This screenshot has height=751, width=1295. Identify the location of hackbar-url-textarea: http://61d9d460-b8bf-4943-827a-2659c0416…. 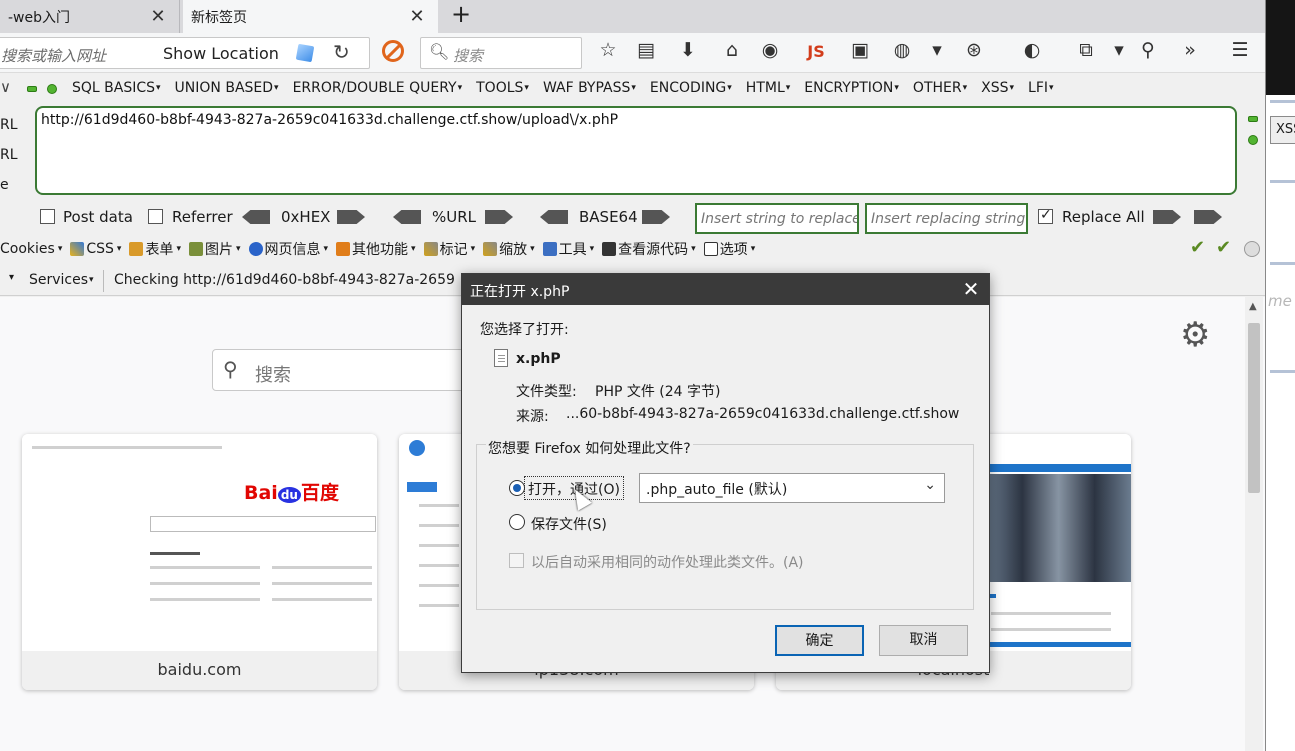
(636, 150).